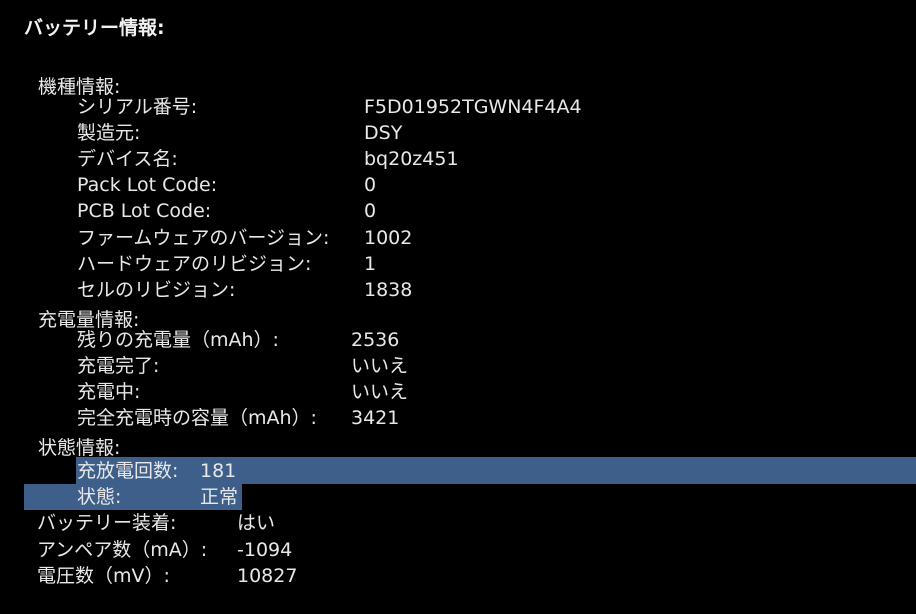  I want to click on info-row-device-name: デバイス名: bq20z451, so click(458, 159).